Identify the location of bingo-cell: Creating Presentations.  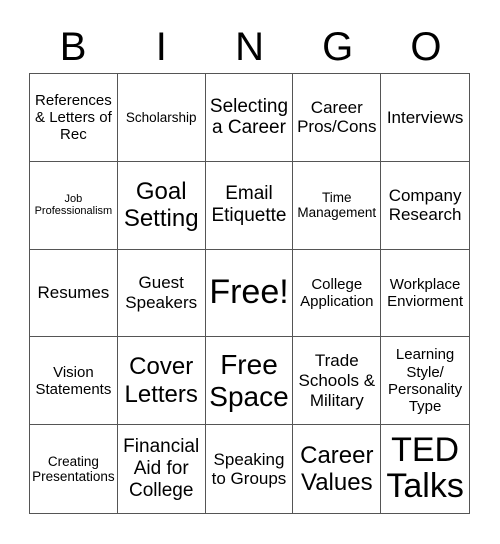
(74, 469).